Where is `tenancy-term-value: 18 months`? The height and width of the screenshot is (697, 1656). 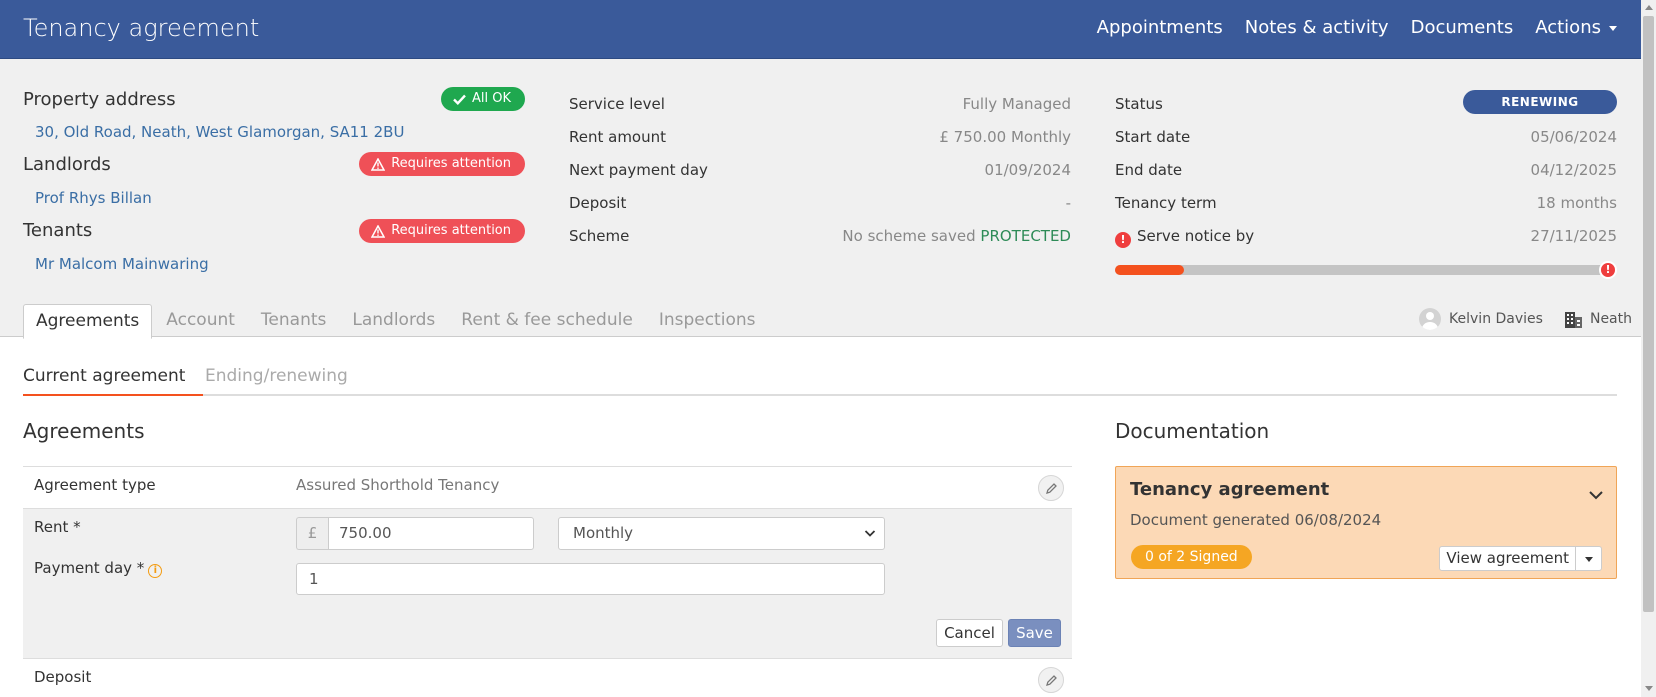 tenancy-term-value: 18 months is located at coordinates (1576, 203).